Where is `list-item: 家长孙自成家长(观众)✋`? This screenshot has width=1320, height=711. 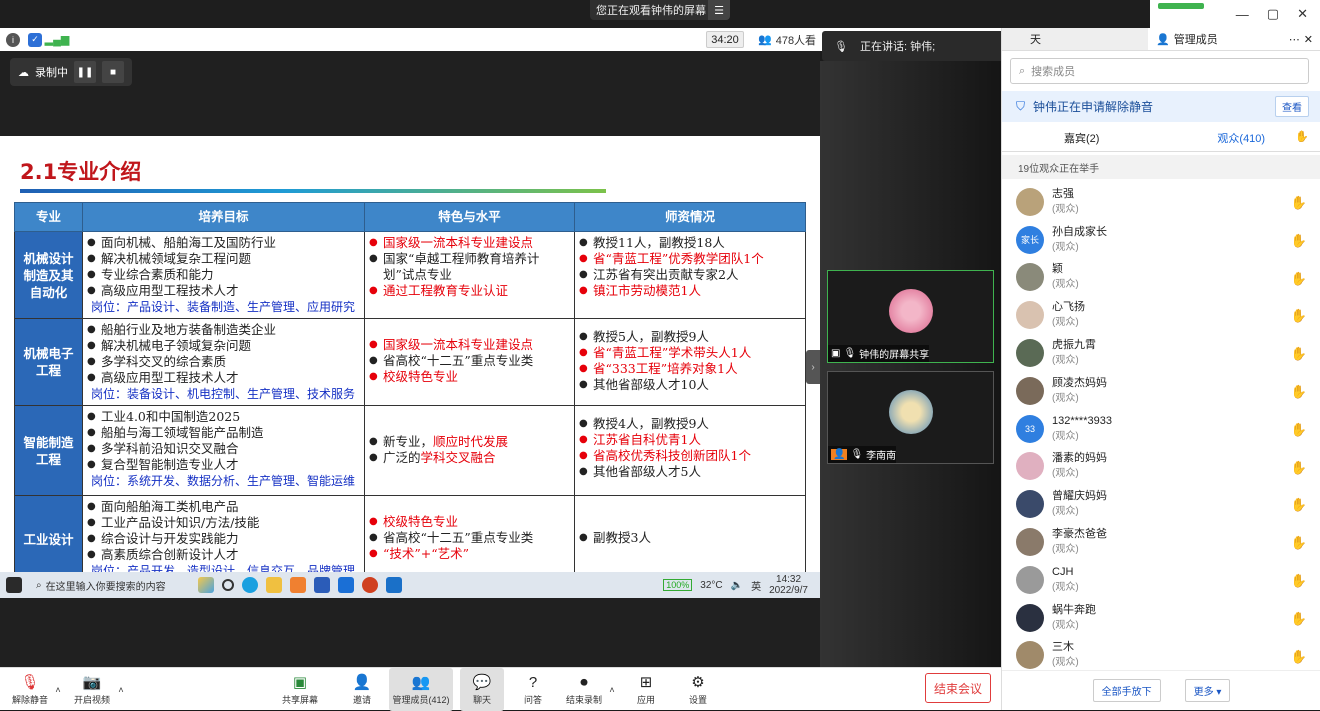
list-item: 家长孙自成家长(观众)✋ is located at coordinates (1161, 240).